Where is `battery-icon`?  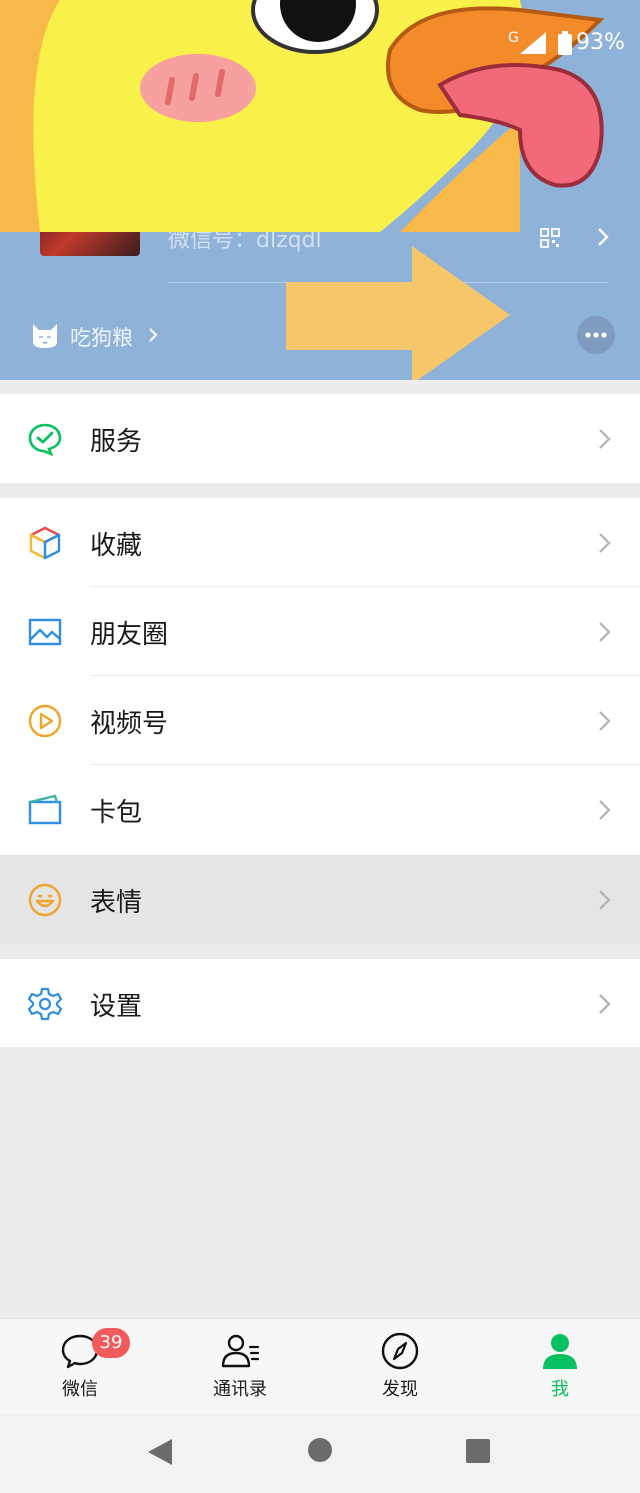
battery-icon is located at coordinates (565, 43).